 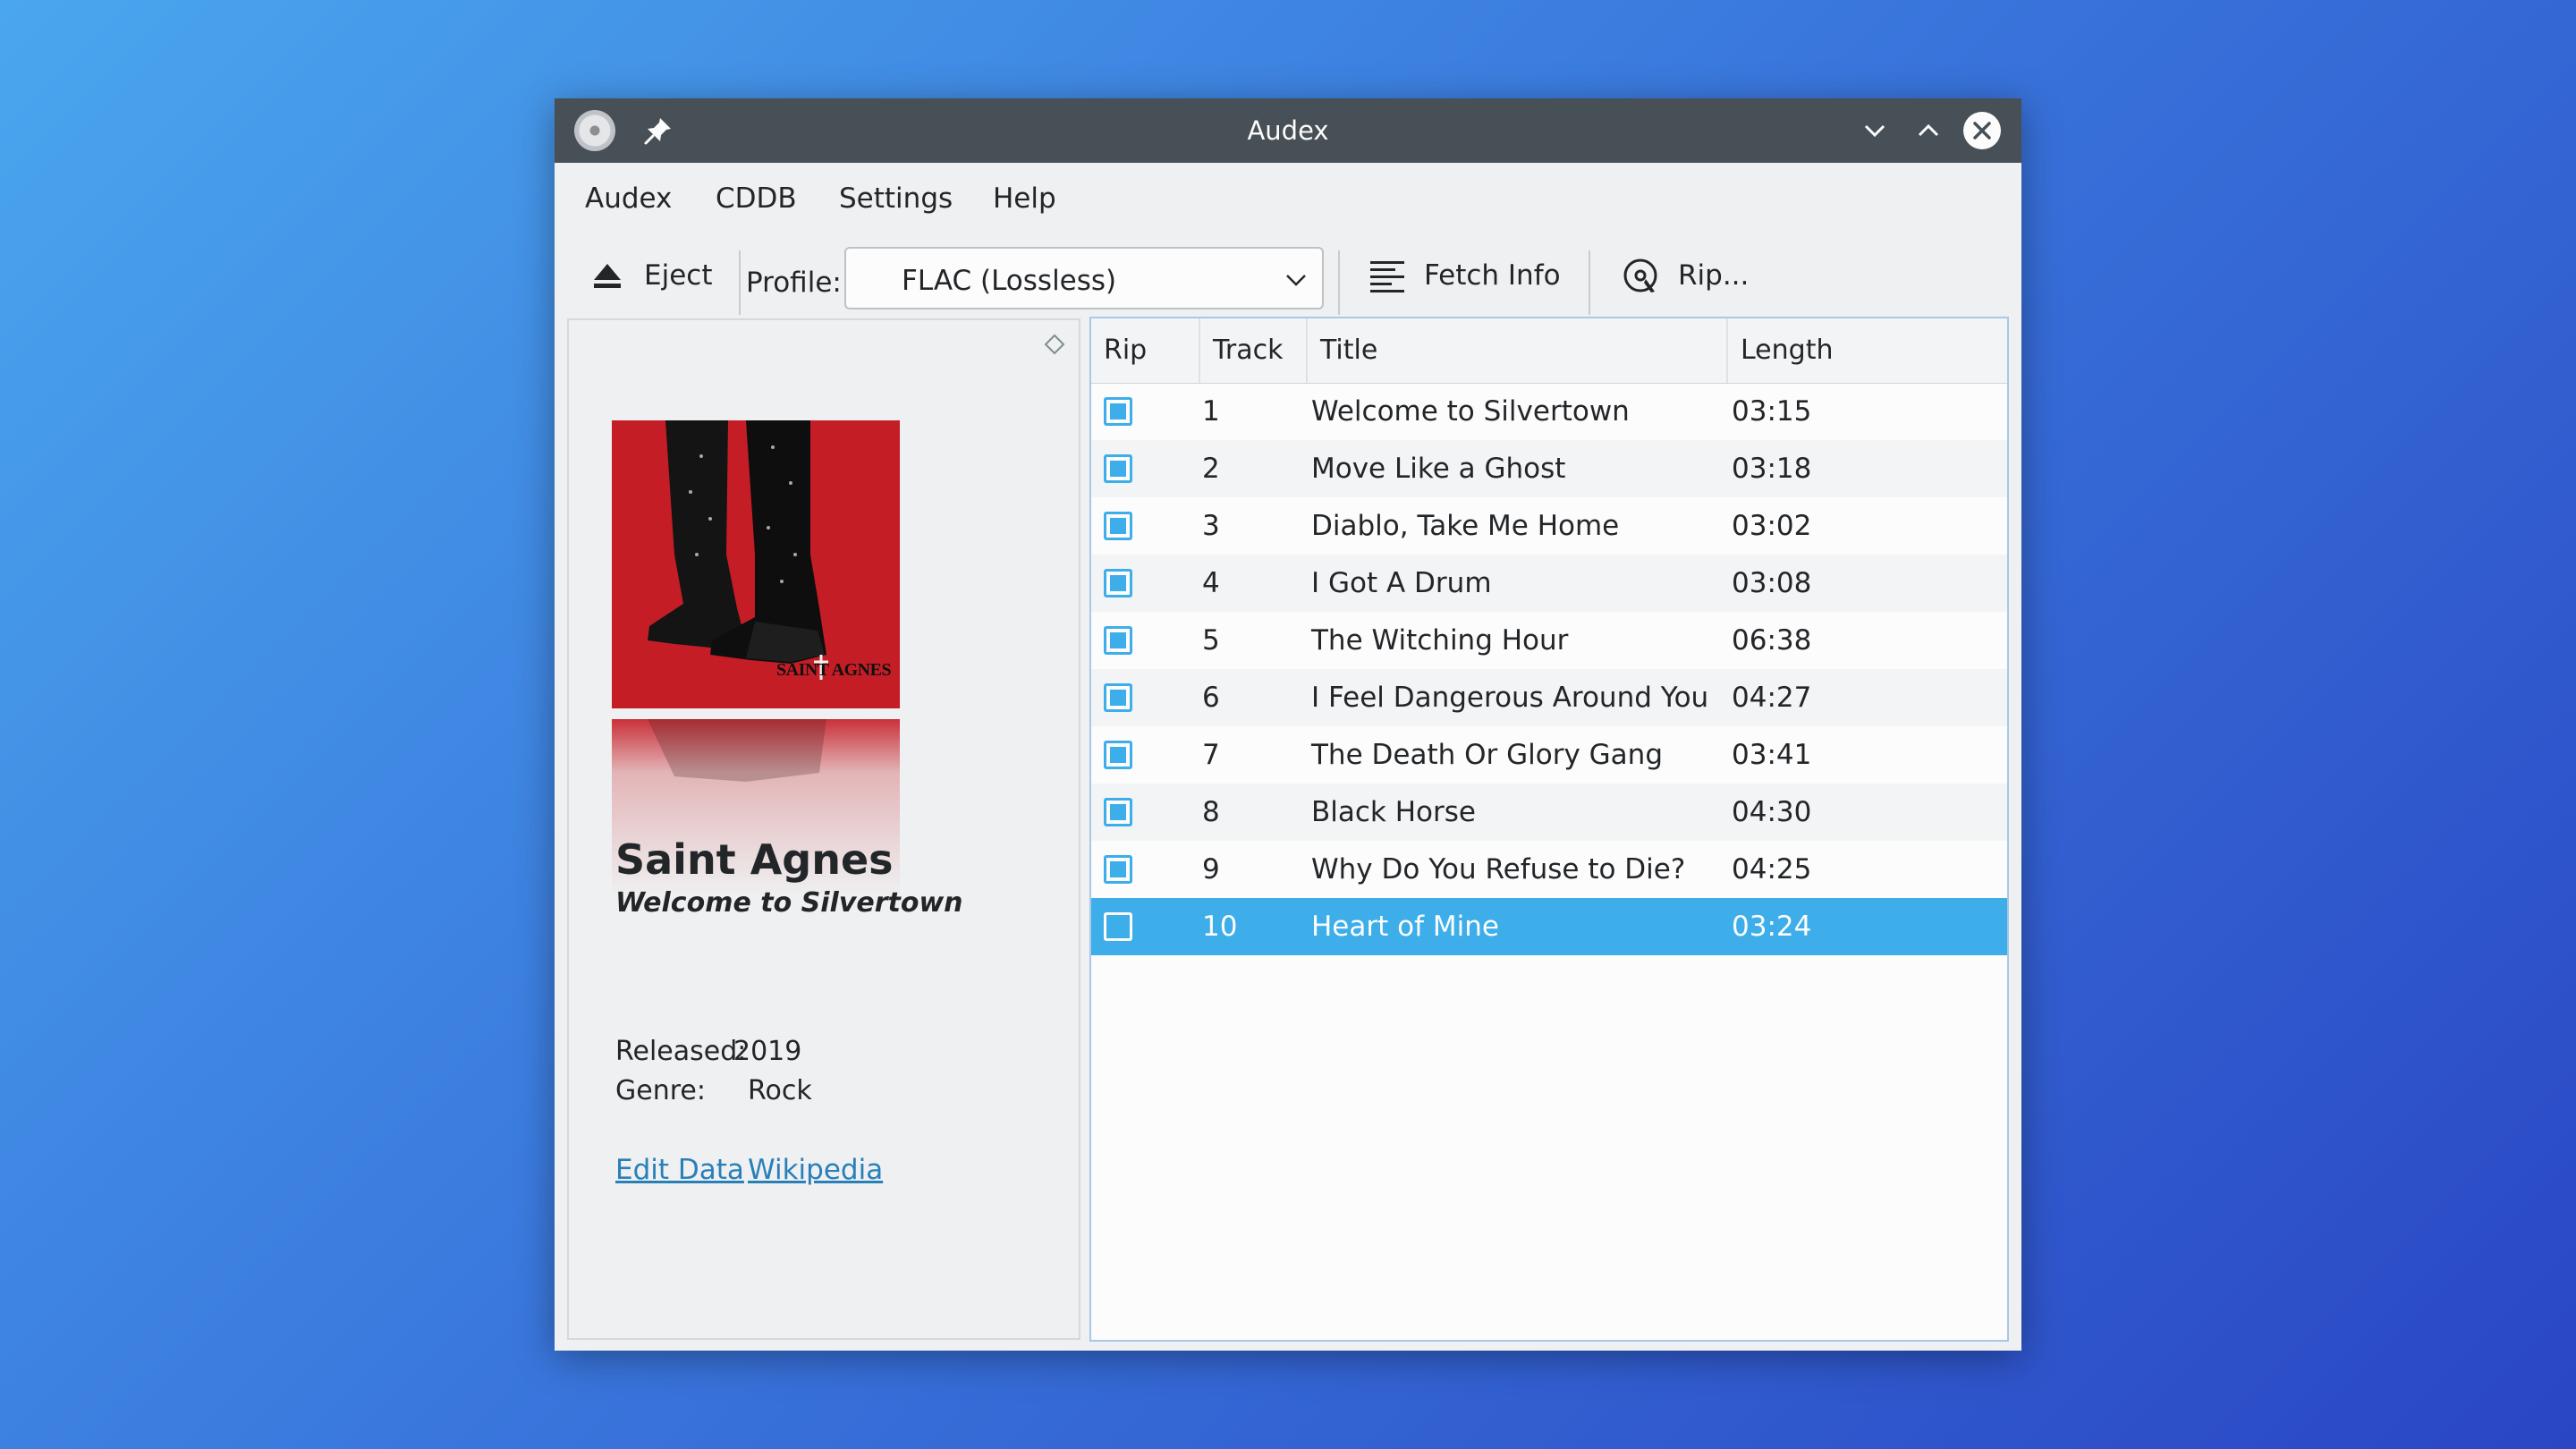 What do you see at coordinates (896, 198) in the screenshot?
I see `menu-settings: Settings` at bounding box center [896, 198].